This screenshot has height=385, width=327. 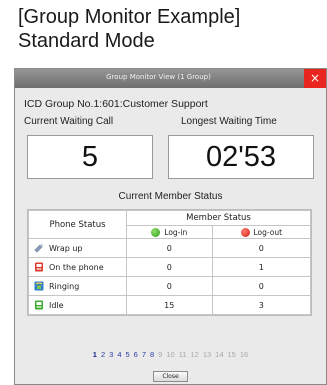 What do you see at coordinates (261, 305) in the screenshot?
I see `row-logout: 3` at bounding box center [261, 305].